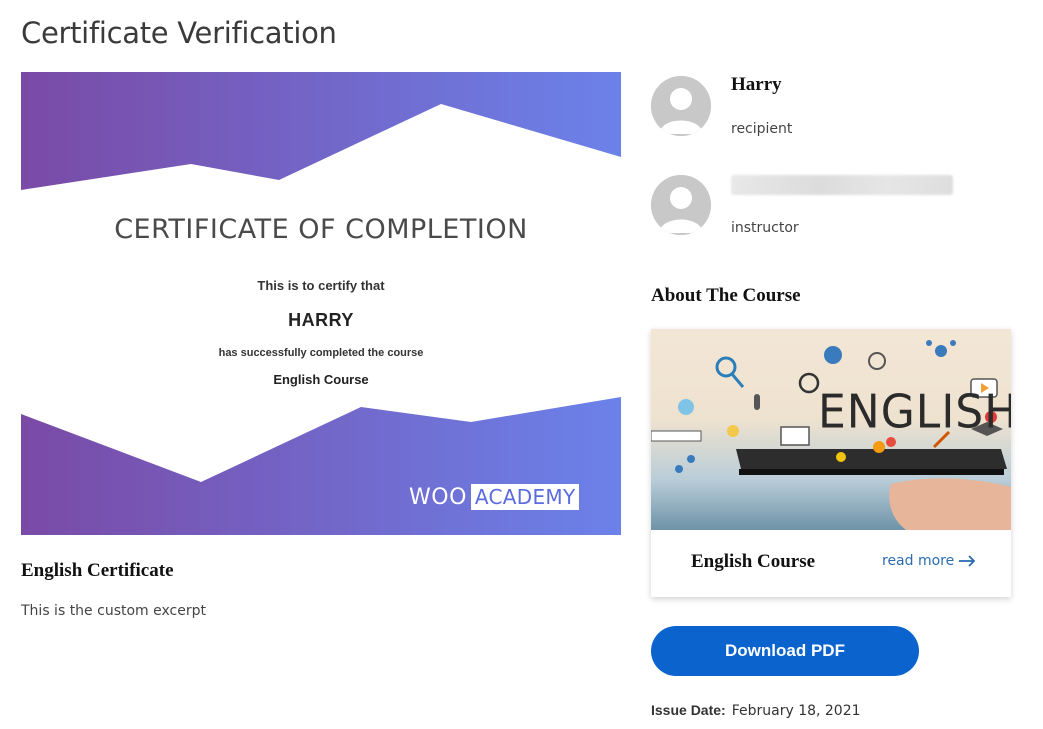  I want to click on course-image-text: ENGLISH, so click(914, 412).